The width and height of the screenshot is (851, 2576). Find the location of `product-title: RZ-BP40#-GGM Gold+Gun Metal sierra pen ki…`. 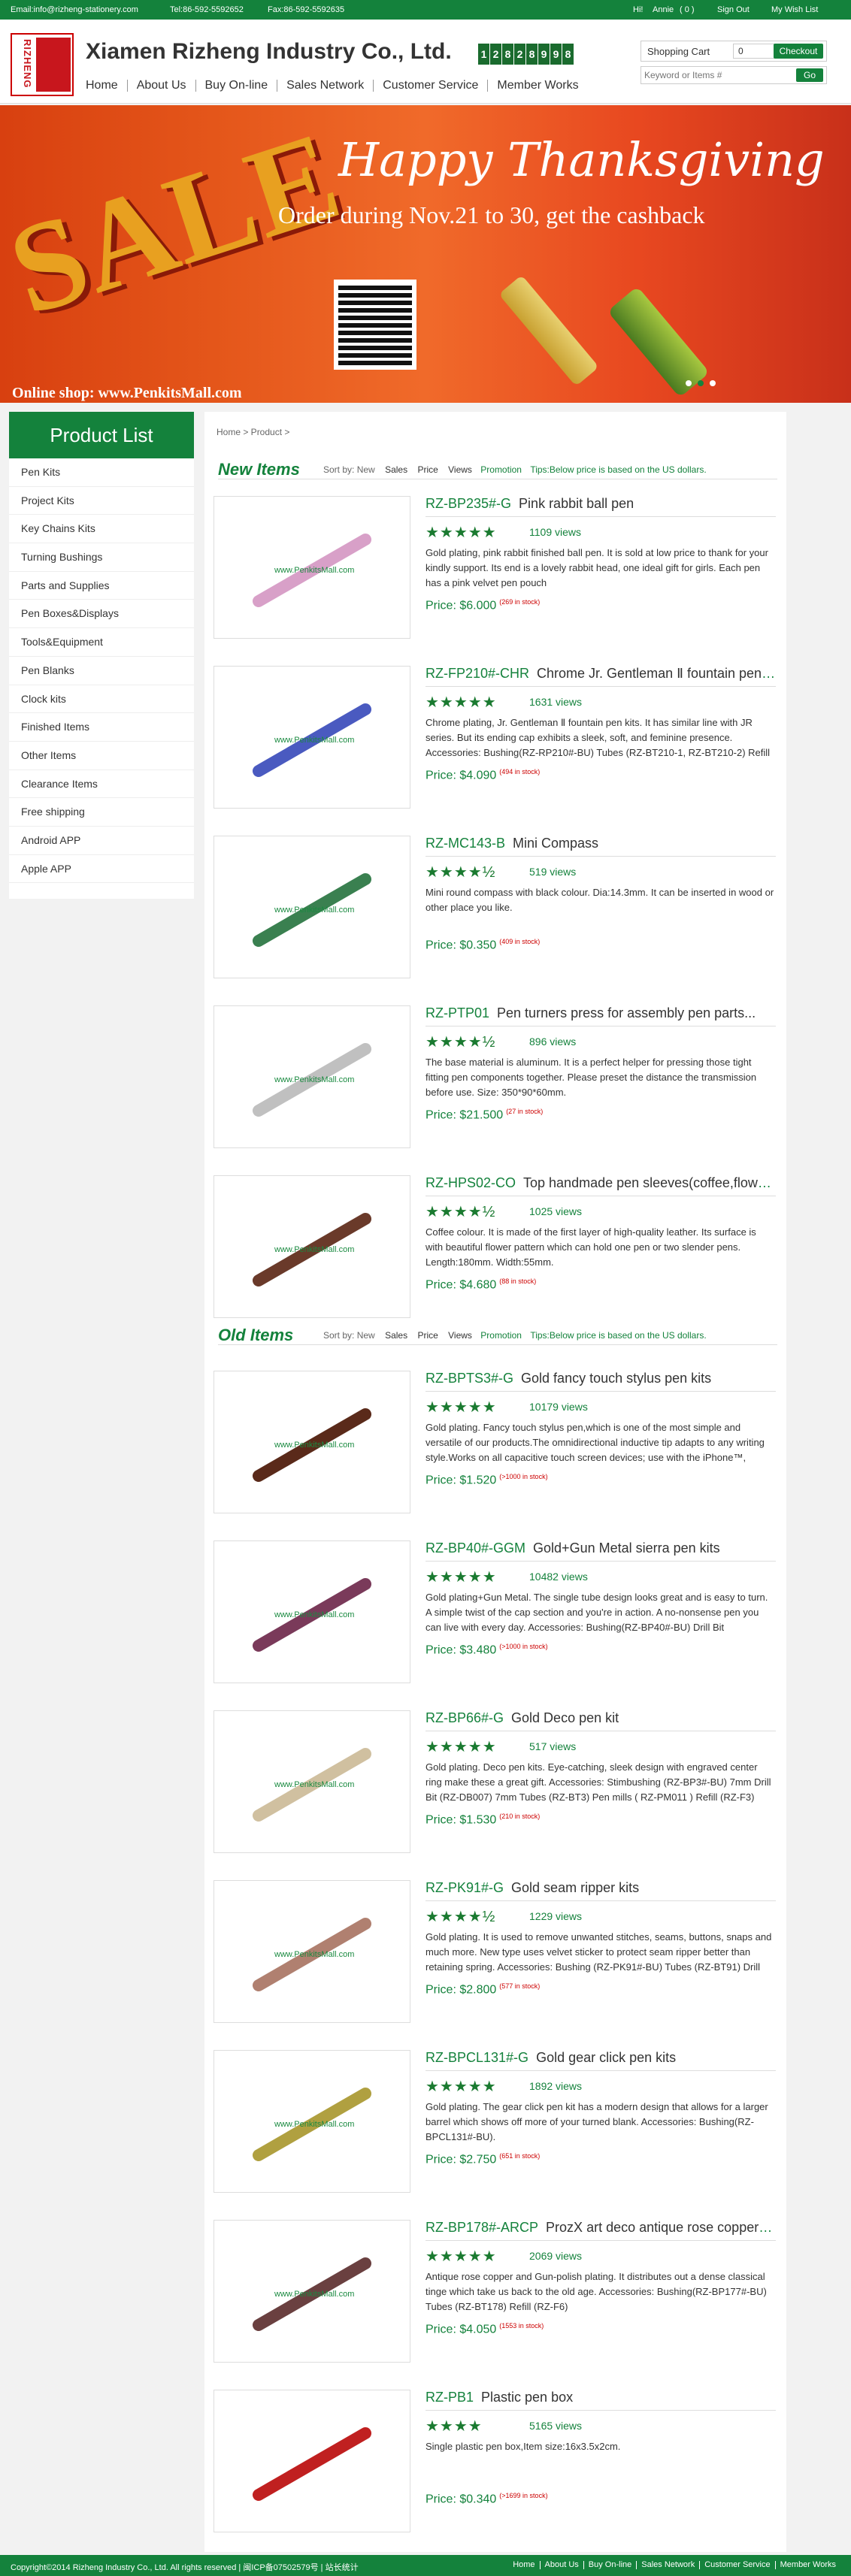

product-title: RZ-BP40#-GGM Gold+Gun Metal sierra pen ki… is located at coordinates (601, 1551).